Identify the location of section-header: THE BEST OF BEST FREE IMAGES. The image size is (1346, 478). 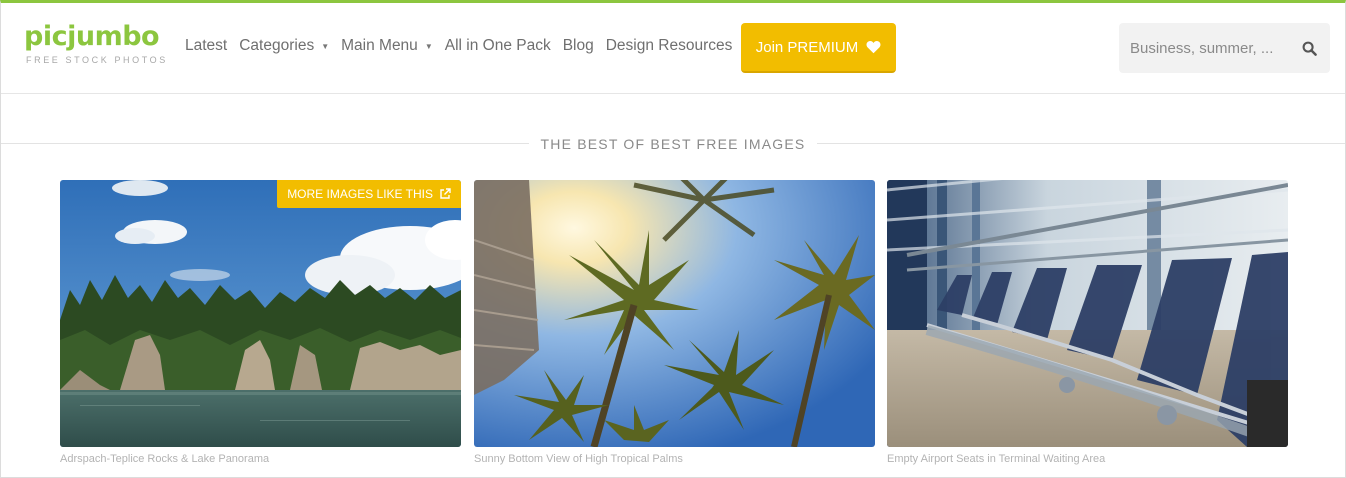
(673, 144).